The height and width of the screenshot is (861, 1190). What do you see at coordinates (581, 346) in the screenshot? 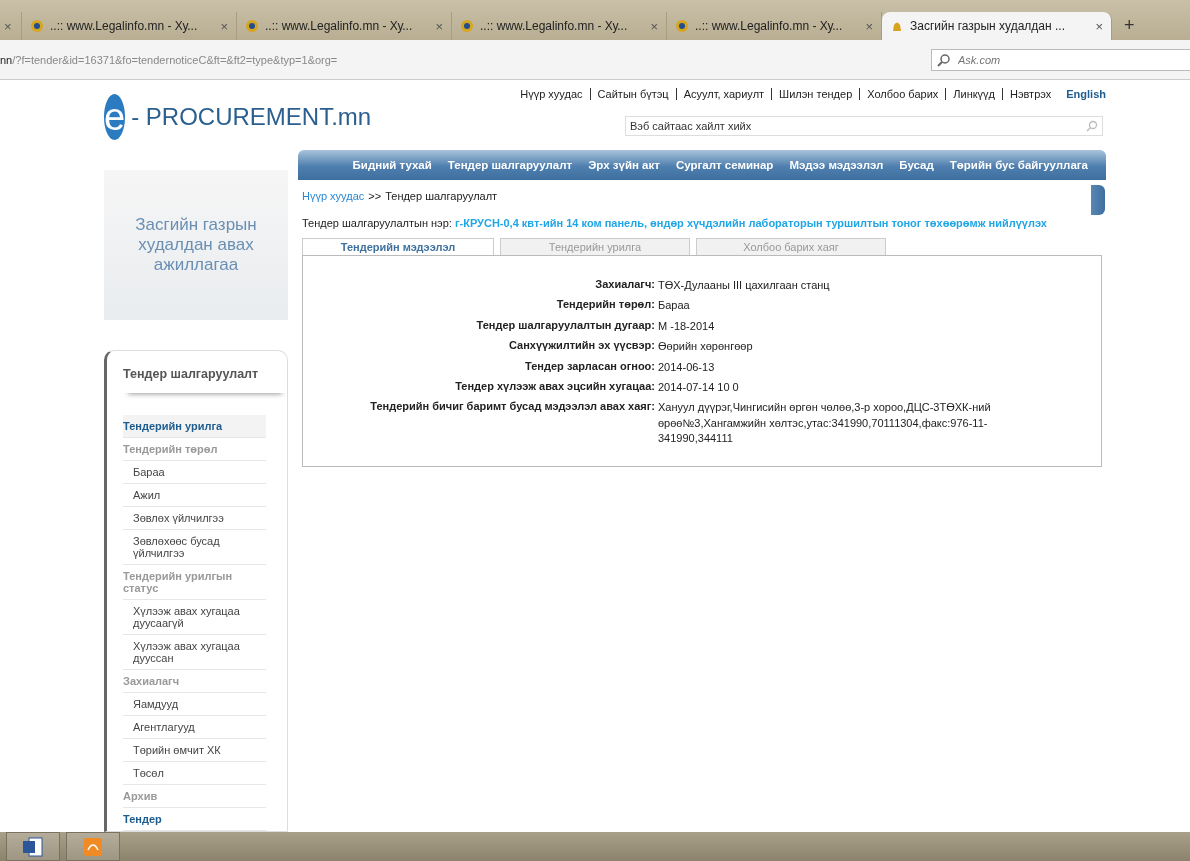
I see `detail-label: Санхүүжилтийн эх үүсвэр:` at bounding box center [581, 346].